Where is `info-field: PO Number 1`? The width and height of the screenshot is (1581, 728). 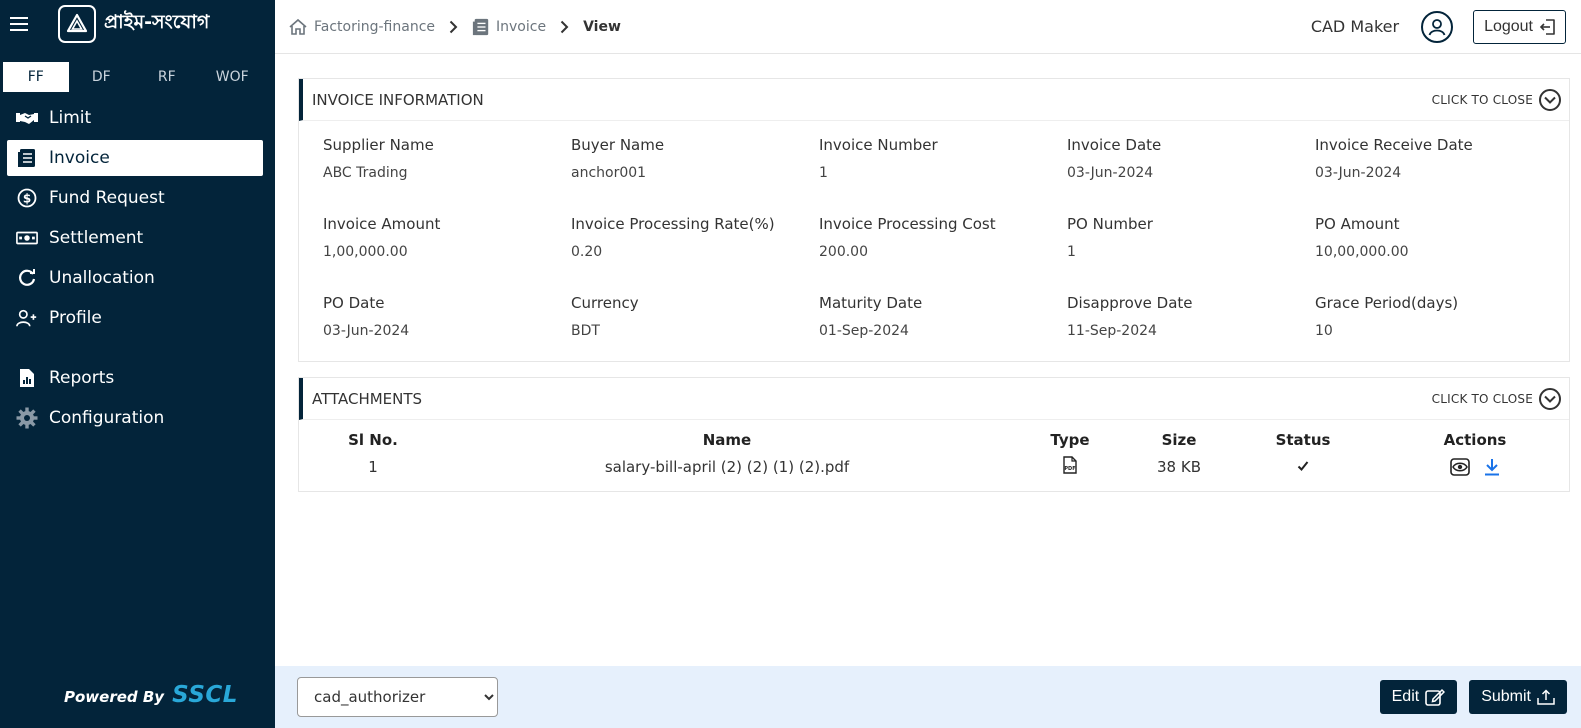
info-field: PO Number 1 is located at coordinates (1191, 251).